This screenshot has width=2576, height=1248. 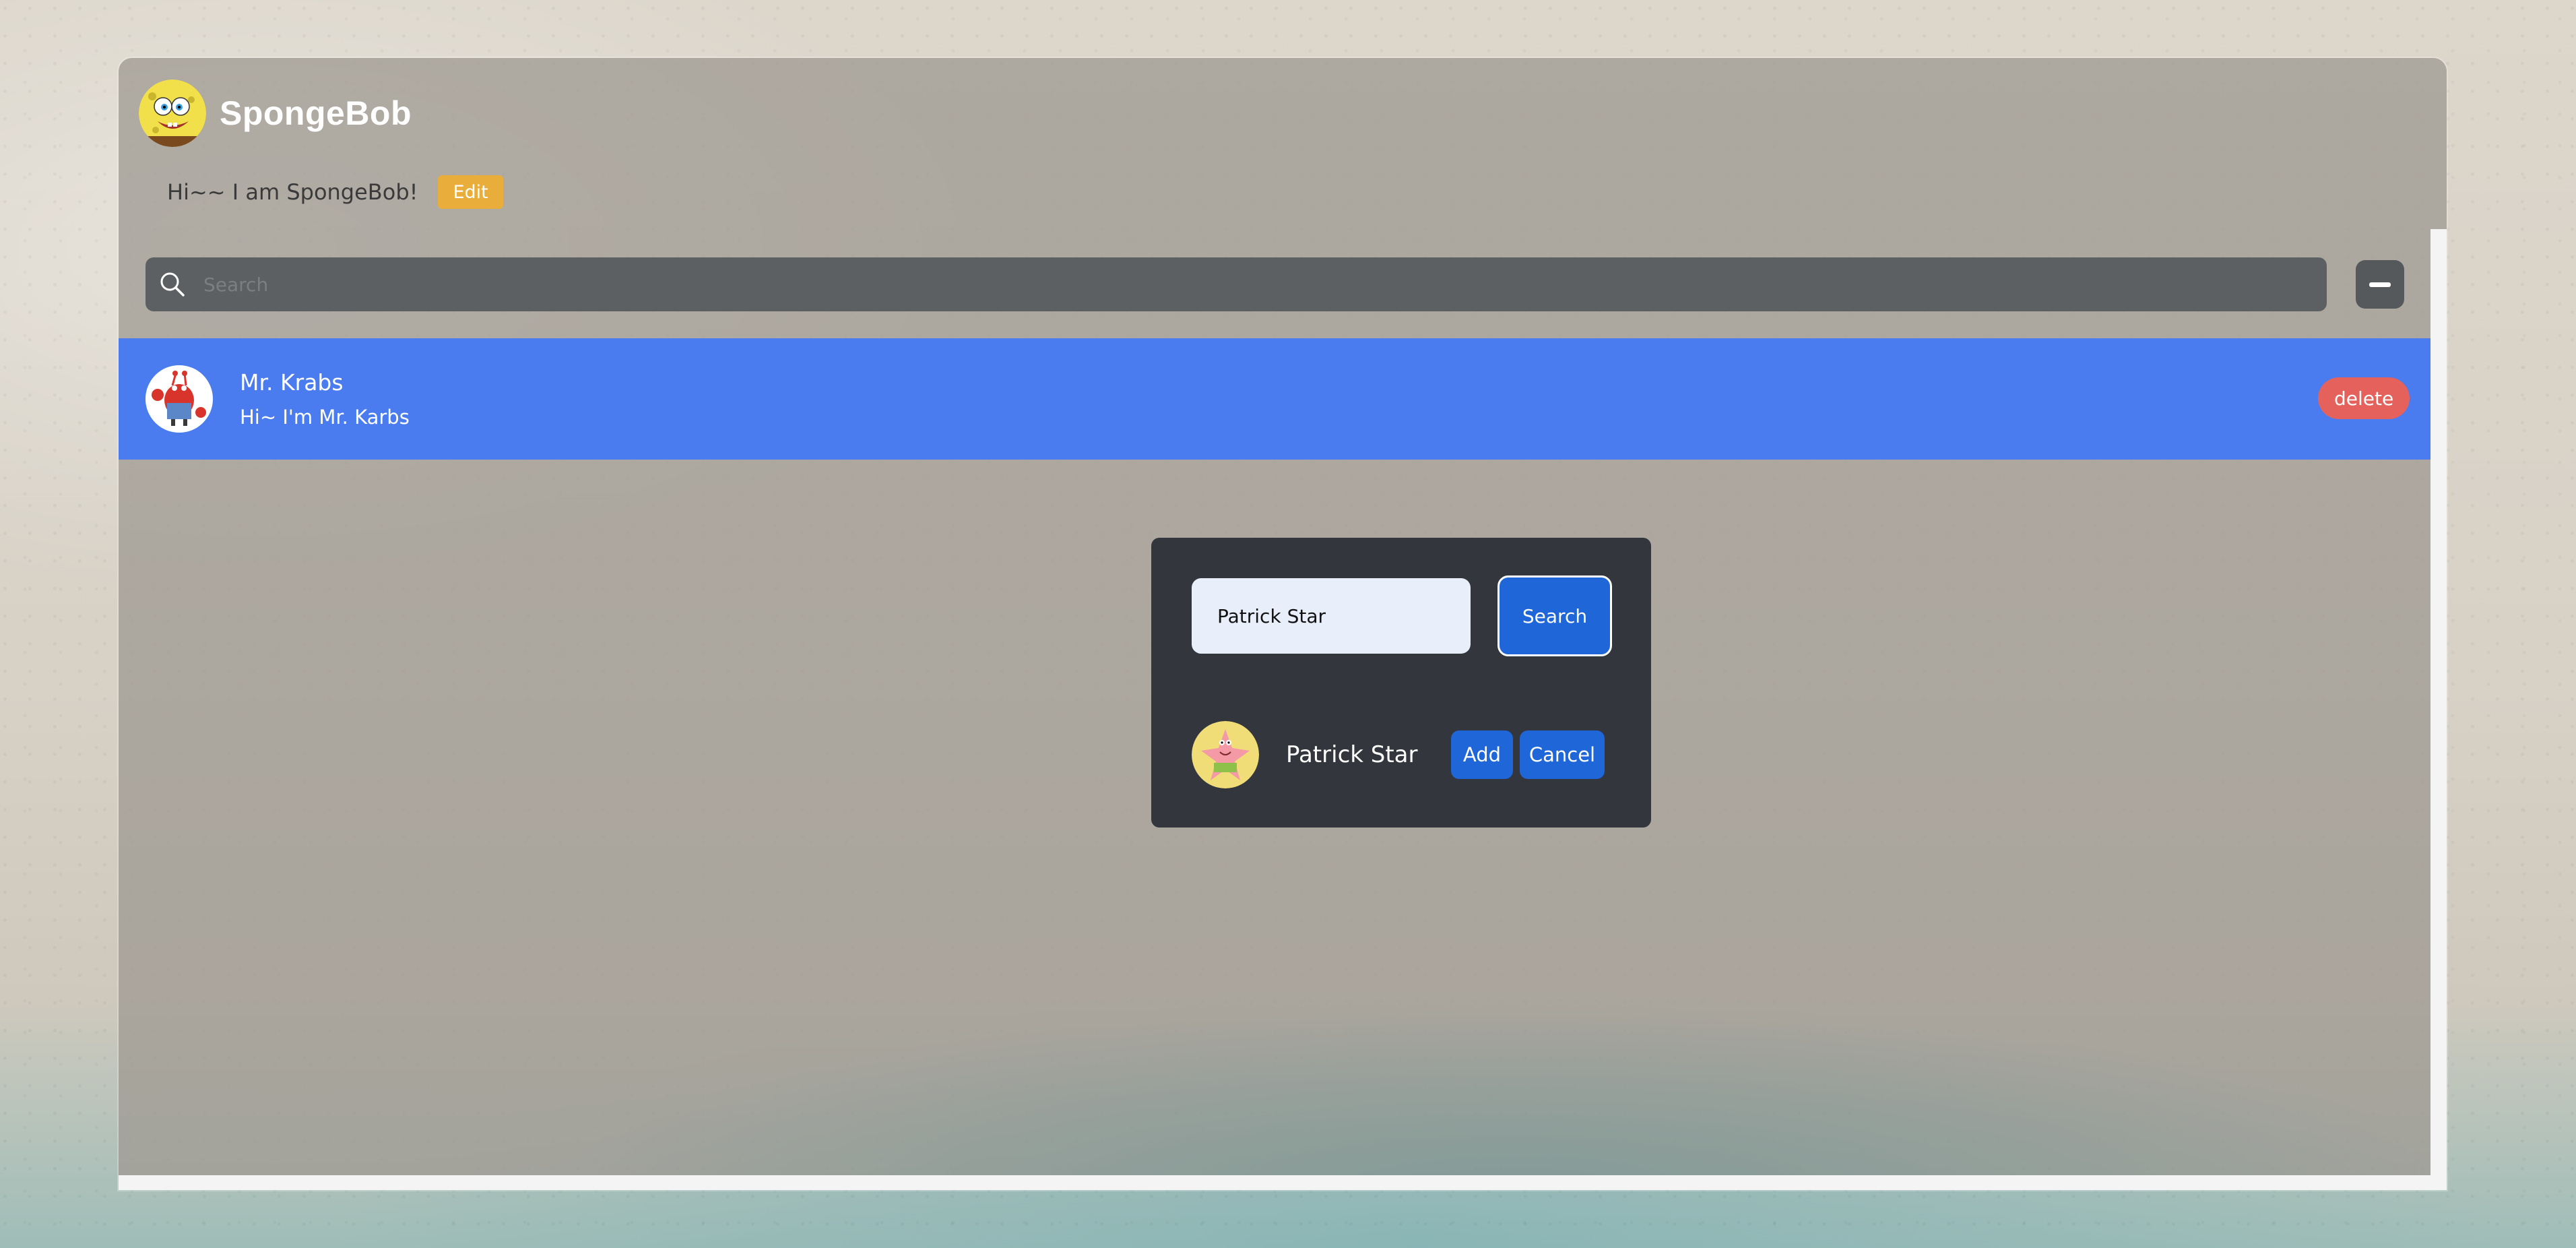 What do you see at coordinates (316, 113) in the screenshot?
I see `profile-name: SpongeBob` at bounding box center [316, 113].